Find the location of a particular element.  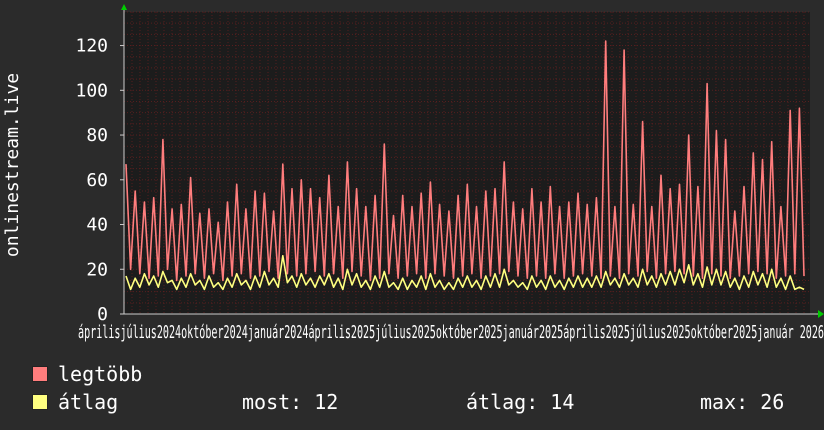

legend-label-avg: átlag is located at coordinates (88, 402).